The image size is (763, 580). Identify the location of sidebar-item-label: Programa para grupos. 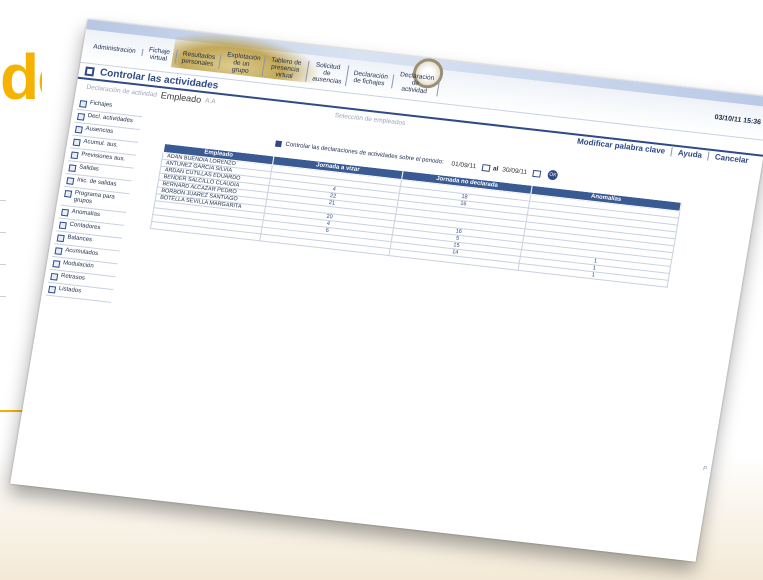
(94, 198).